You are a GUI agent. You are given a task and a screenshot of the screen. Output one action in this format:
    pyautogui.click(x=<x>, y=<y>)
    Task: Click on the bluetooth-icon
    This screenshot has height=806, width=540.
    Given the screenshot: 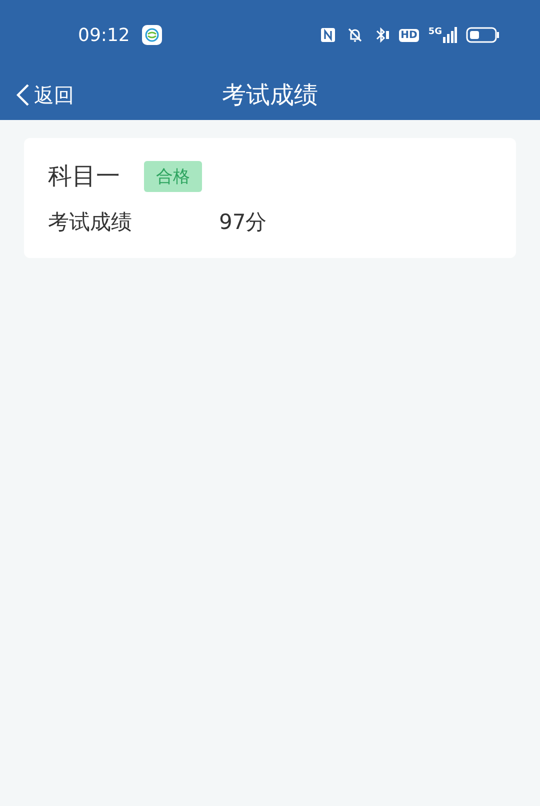 What is the action you would take?
    pyautogui.click(x=382, y=35)
    